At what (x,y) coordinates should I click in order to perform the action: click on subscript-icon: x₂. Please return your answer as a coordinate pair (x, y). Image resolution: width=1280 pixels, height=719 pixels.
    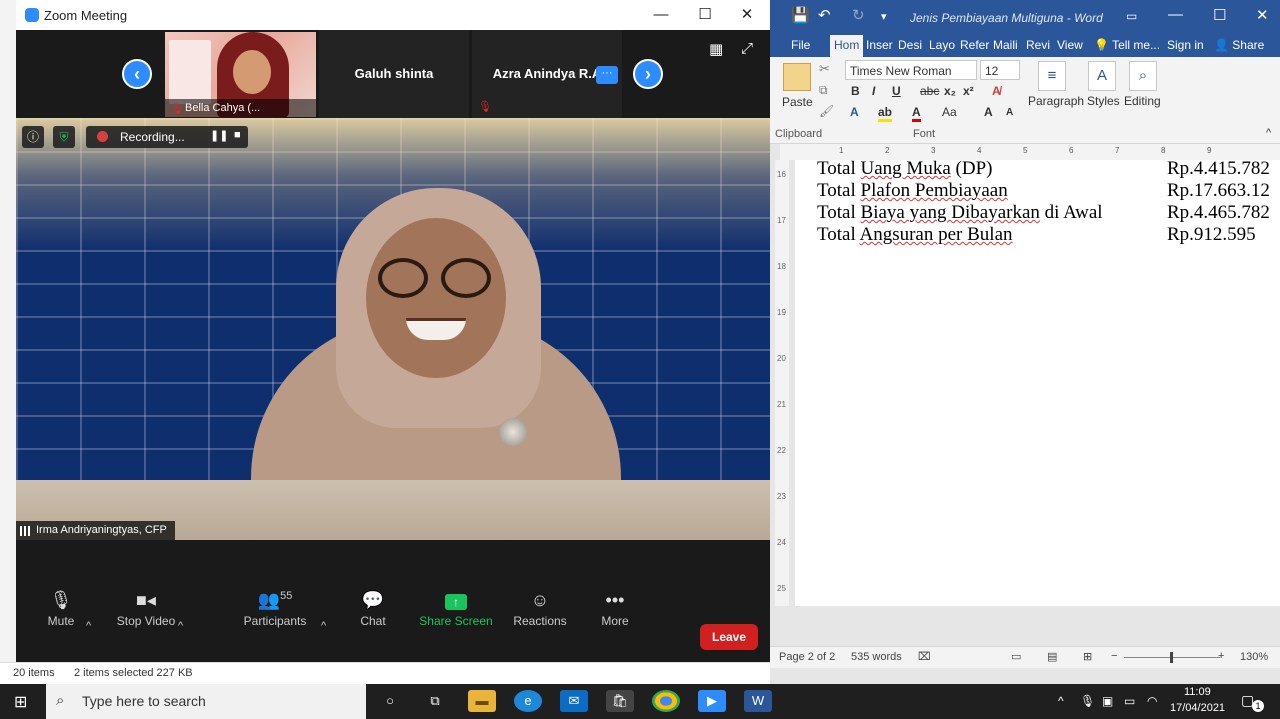
    Looking at the image, I should click on (950, 91).